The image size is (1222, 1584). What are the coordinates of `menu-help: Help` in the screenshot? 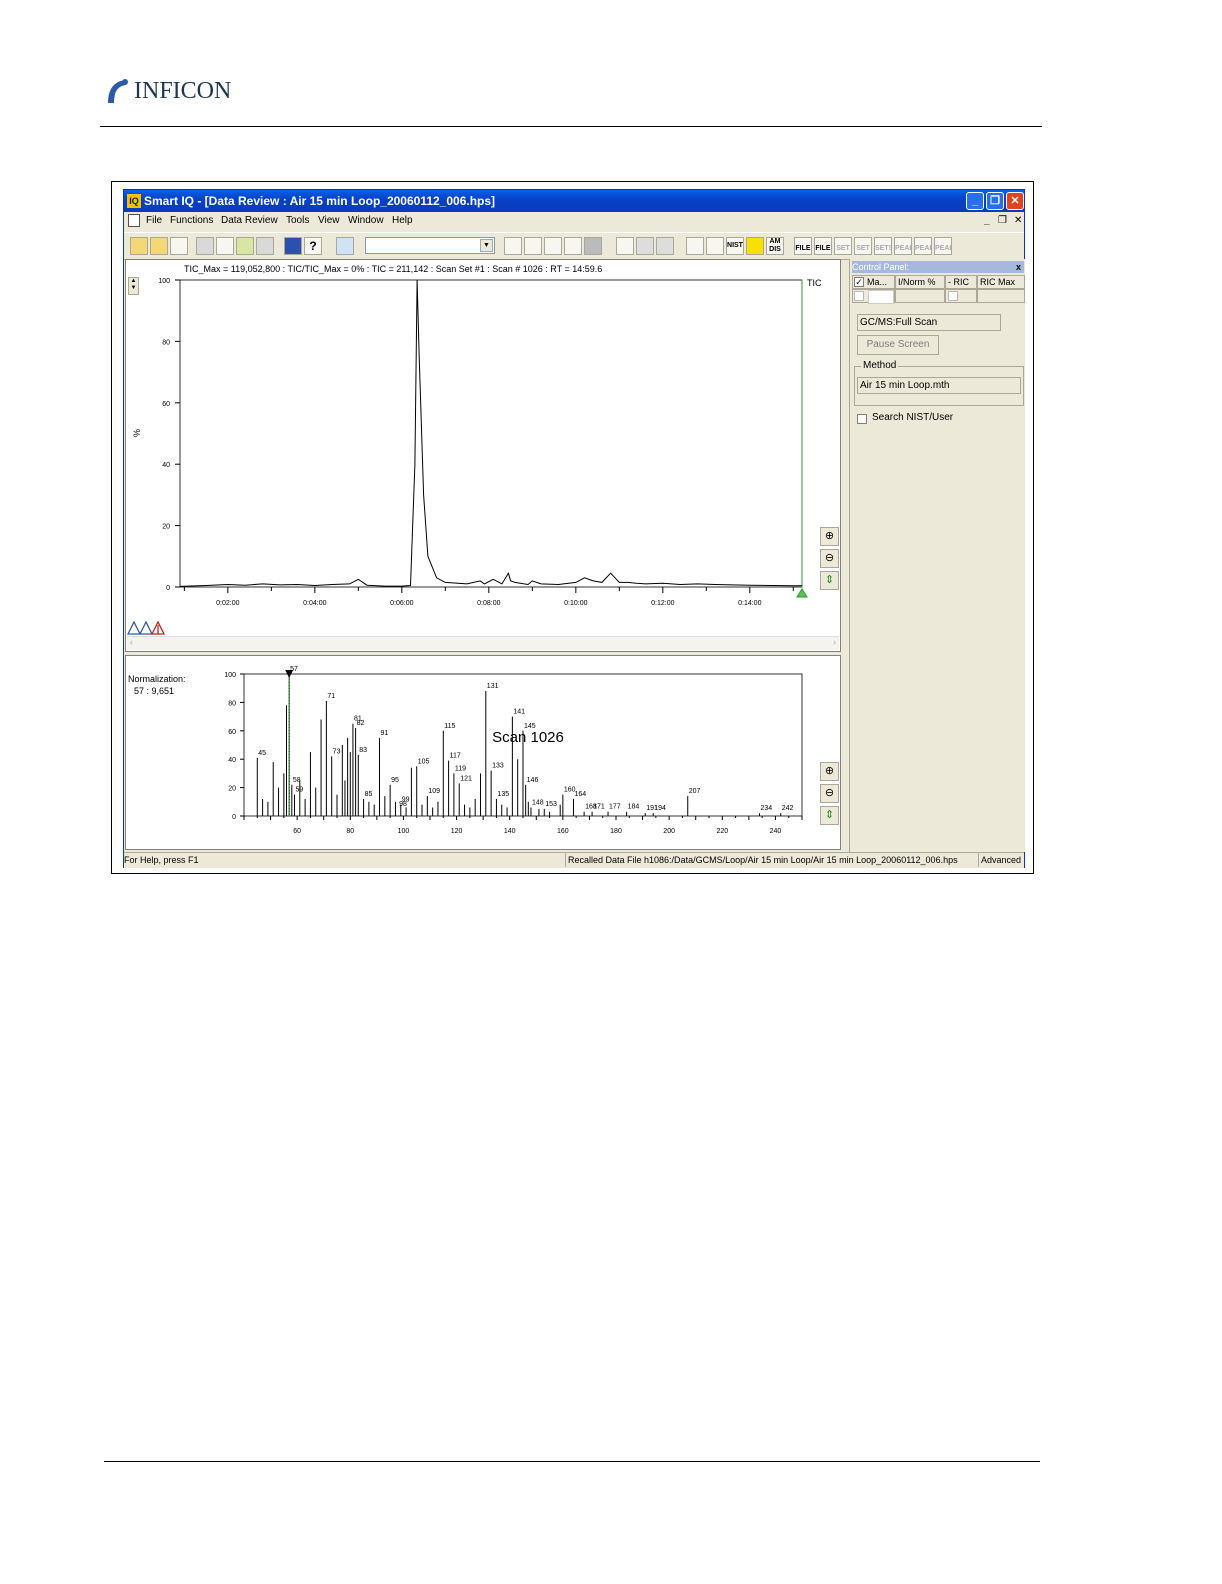 It's located at (402, 220).